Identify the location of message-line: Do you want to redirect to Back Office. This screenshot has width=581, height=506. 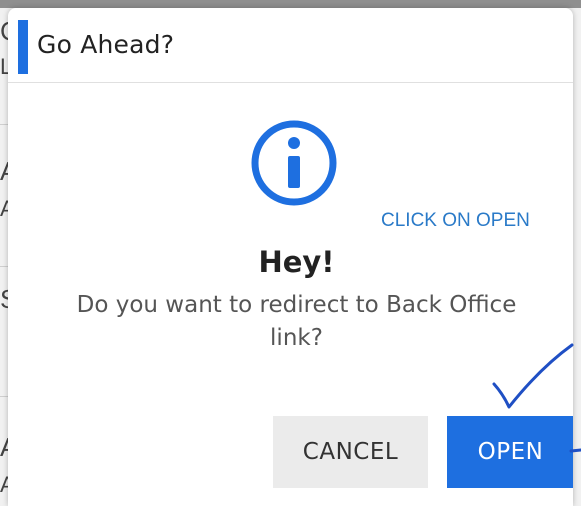
(296, 305).